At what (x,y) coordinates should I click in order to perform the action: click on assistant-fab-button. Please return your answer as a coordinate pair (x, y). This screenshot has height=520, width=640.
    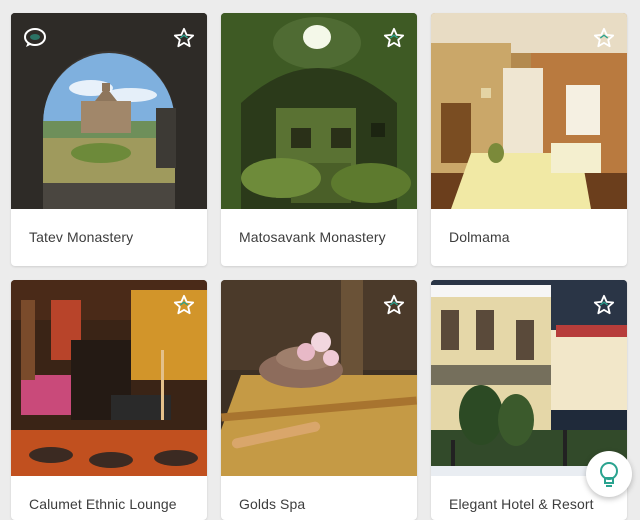
    Looking at the image, I should click on (609, 474).